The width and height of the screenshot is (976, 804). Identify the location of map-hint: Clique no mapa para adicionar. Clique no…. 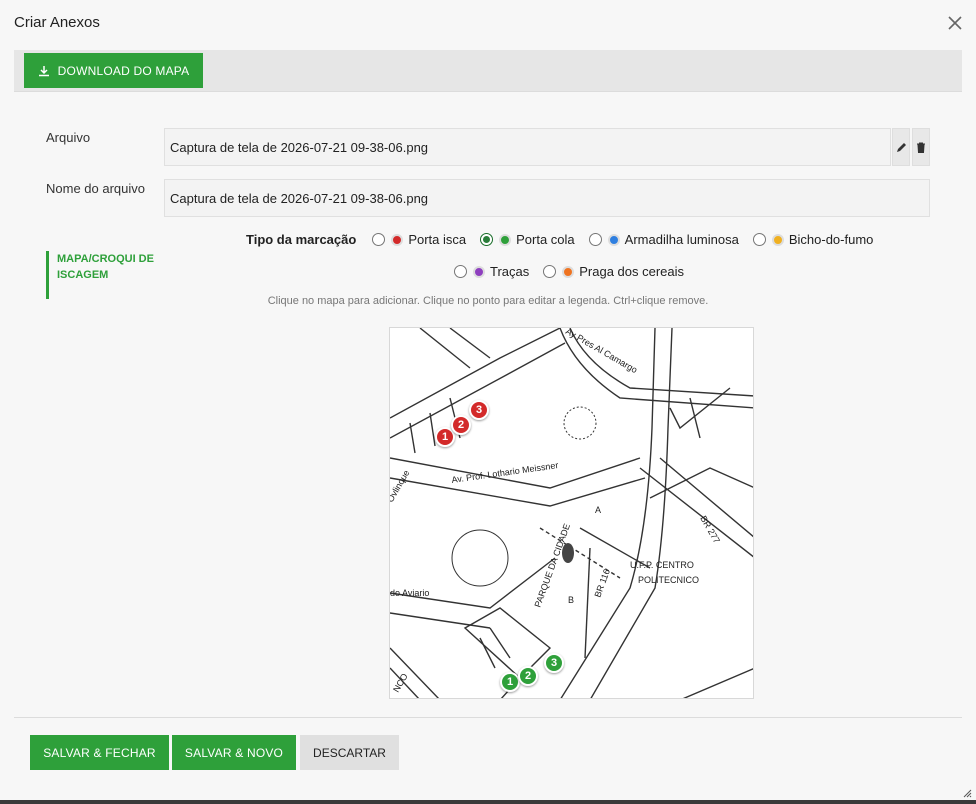
(488, 301).